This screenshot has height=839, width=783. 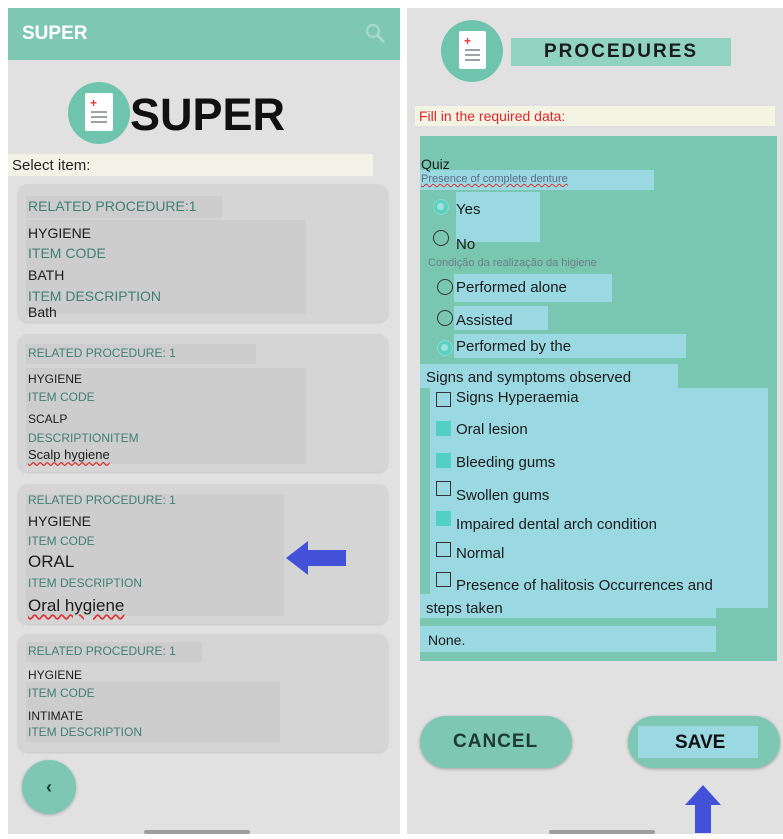 I want to click on item-description: Scalp hygiene, so click(x=69, y=454).